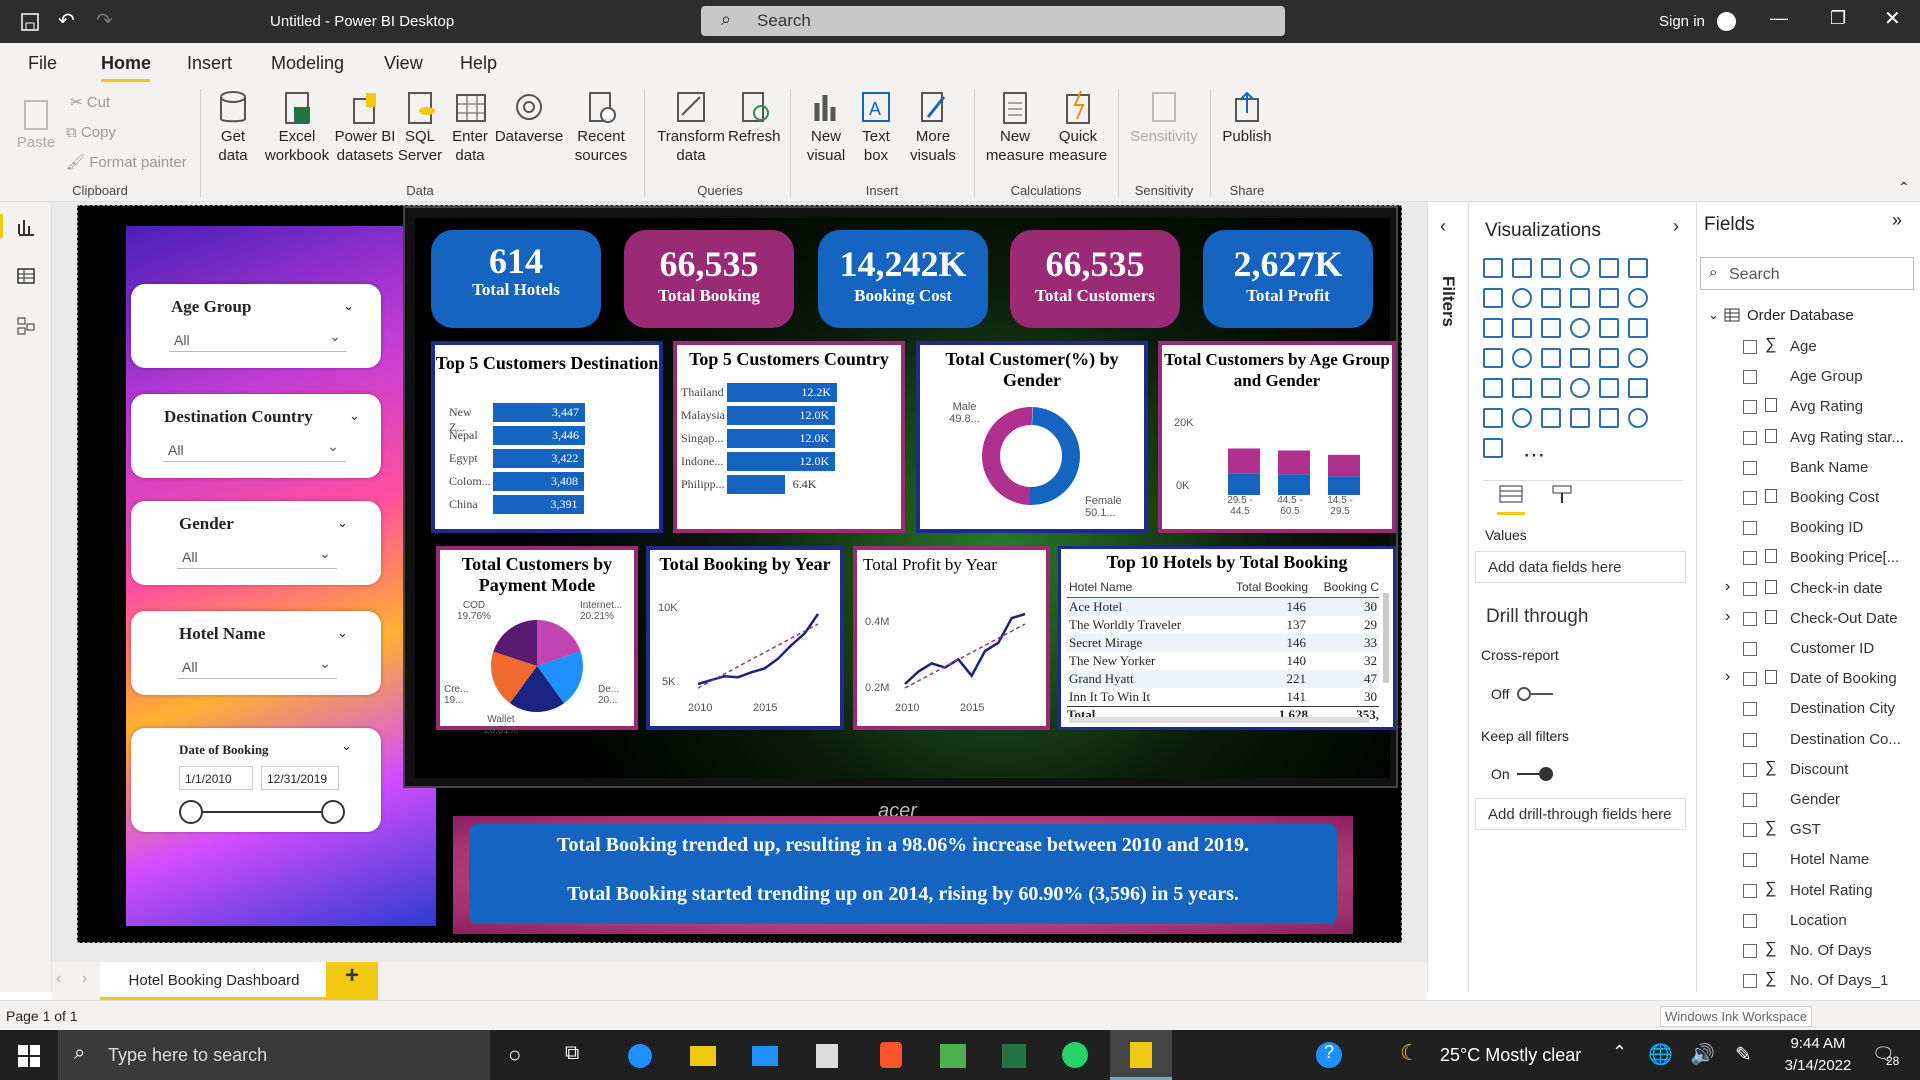 The height and width of the screenshot is (1080, 1920). Describe the element at coordinates (1535, 694) in the screenshot. I see `cross-report-toggle` at that location.